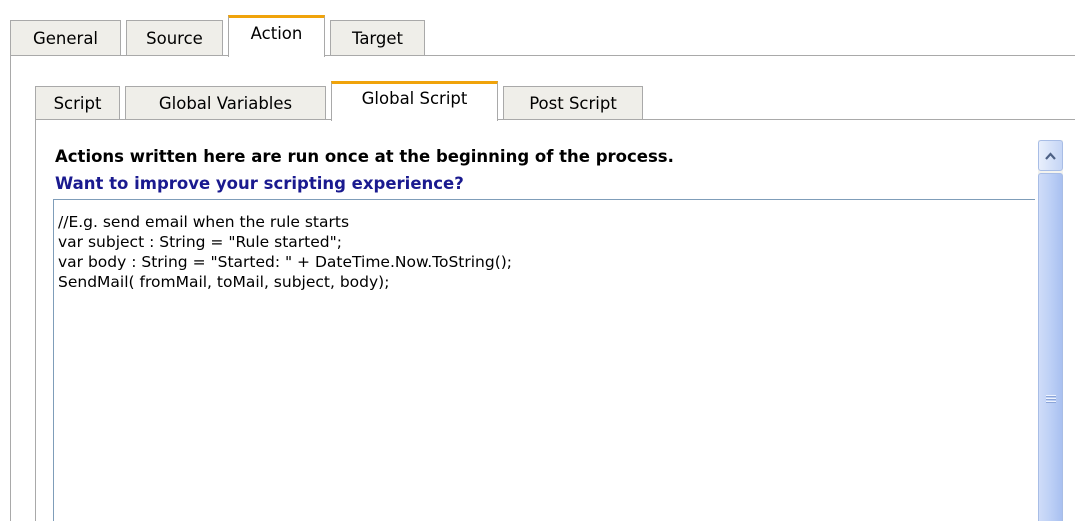  I want to click on tab-post-script: Post Script, so click(573, 103).